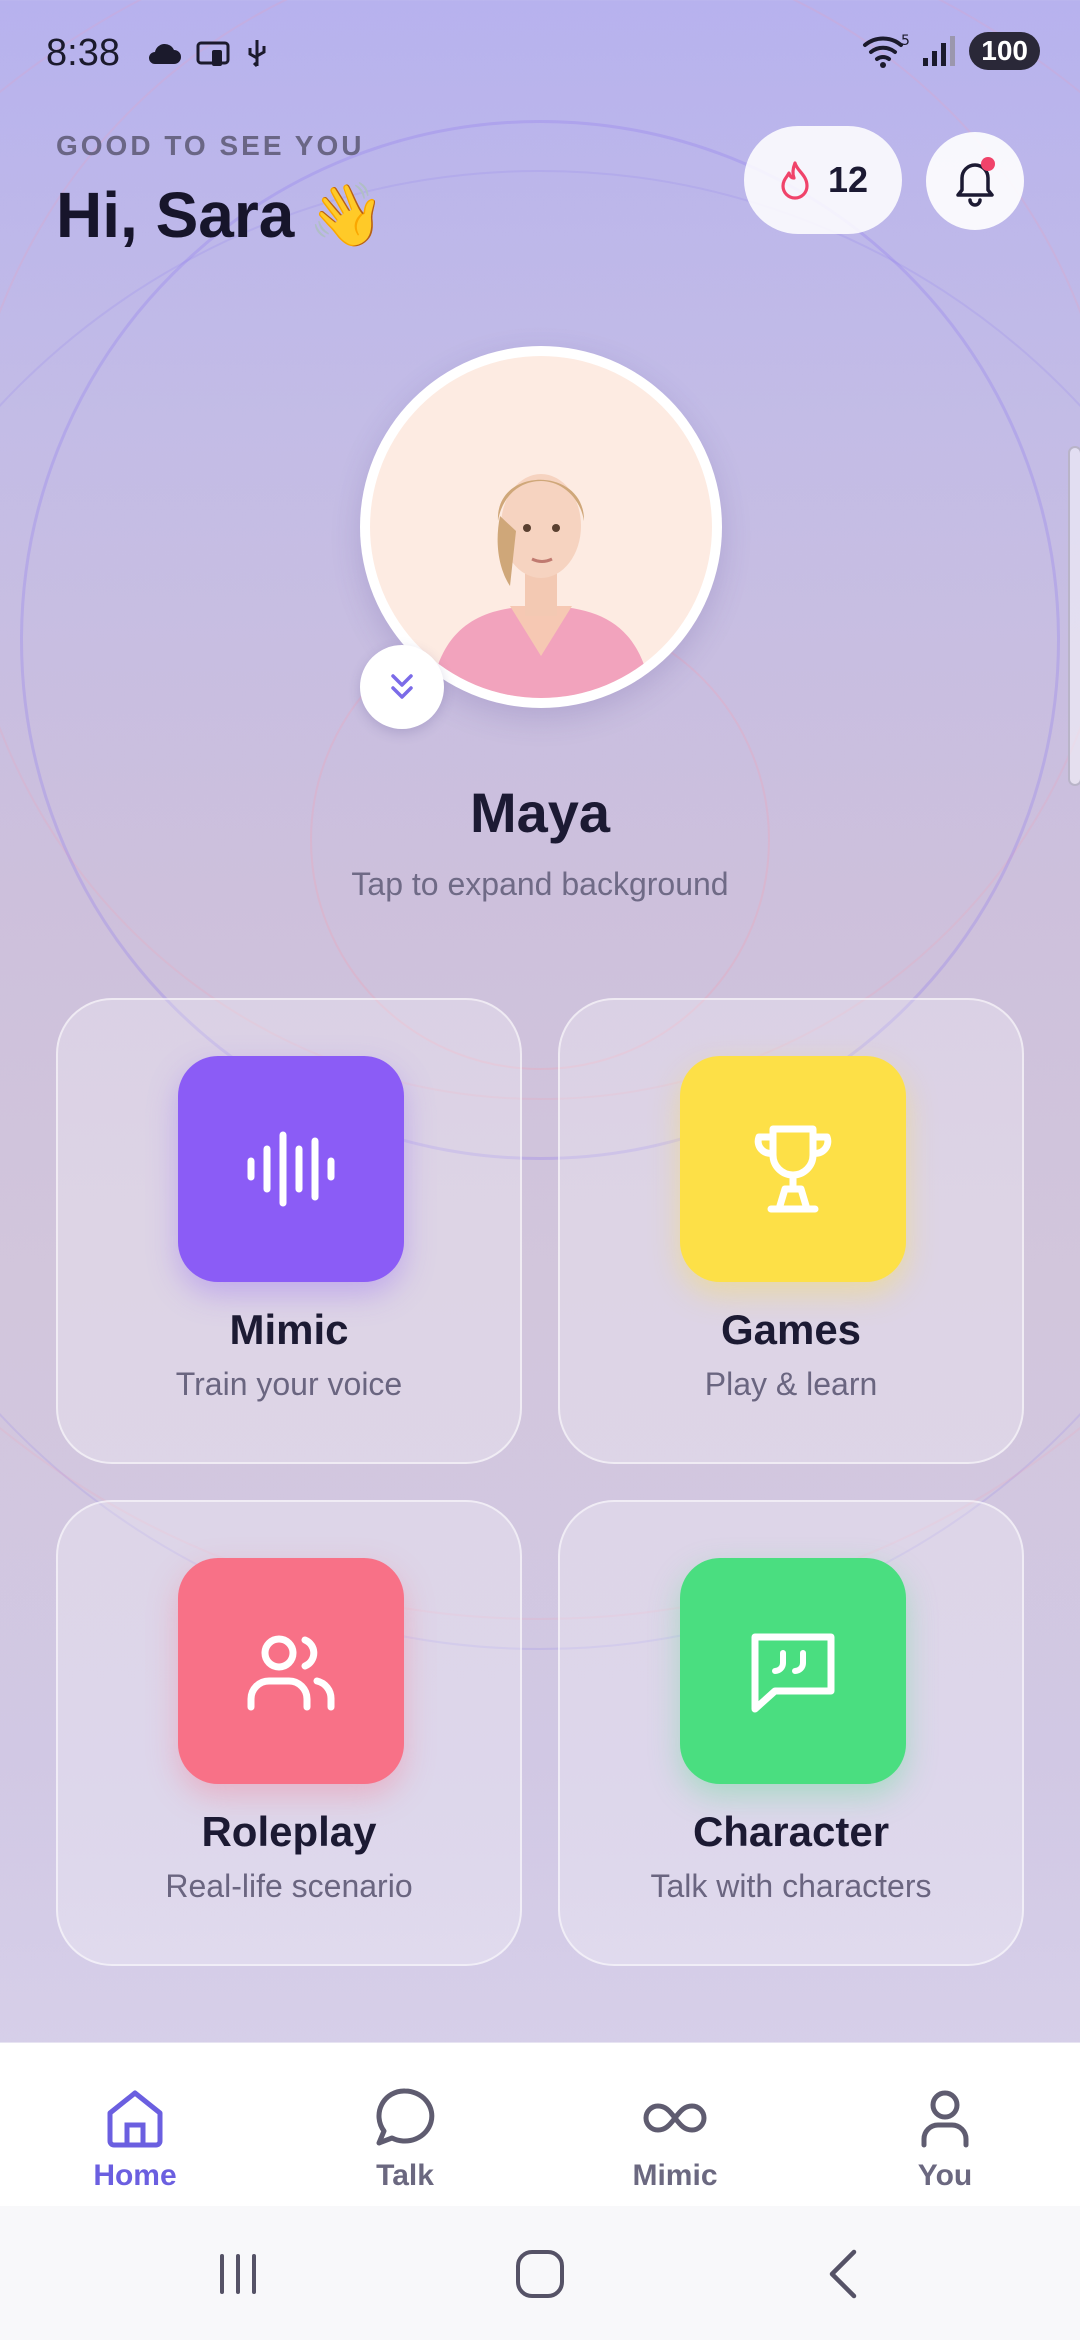 The height and width of the screenshot is (2340, 1080). I want to click on character-card-icon, so click(793, 1671).